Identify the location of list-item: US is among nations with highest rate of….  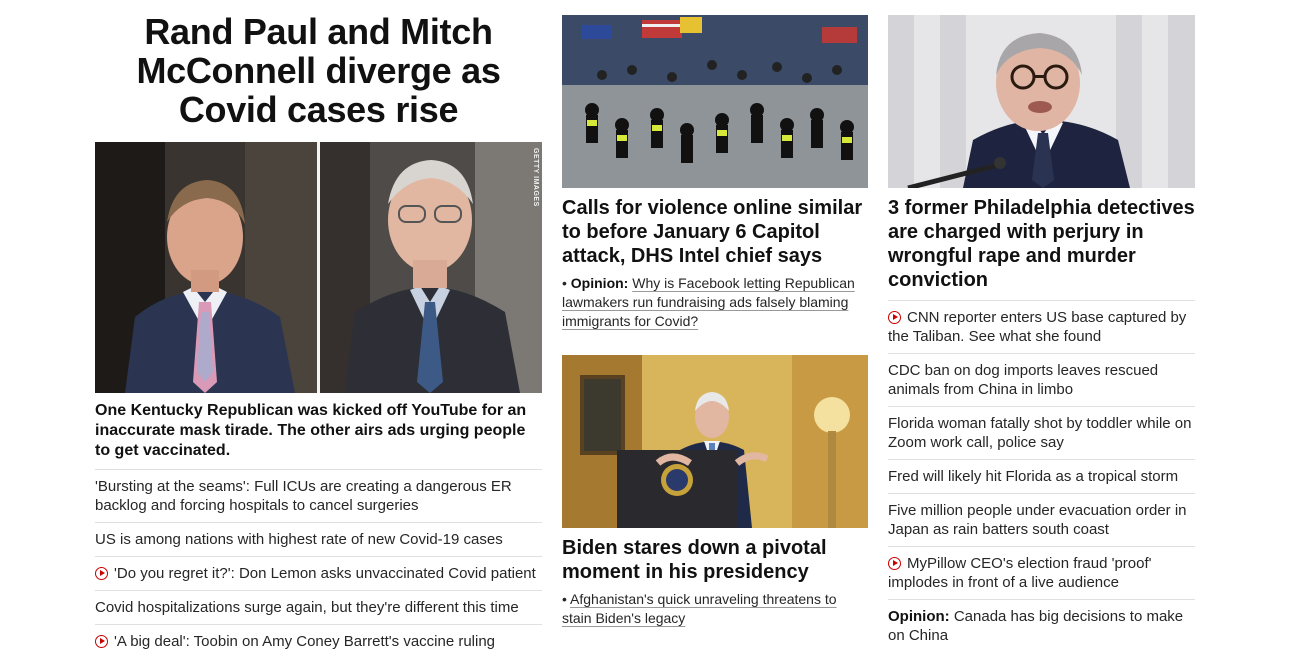
(318, 539).